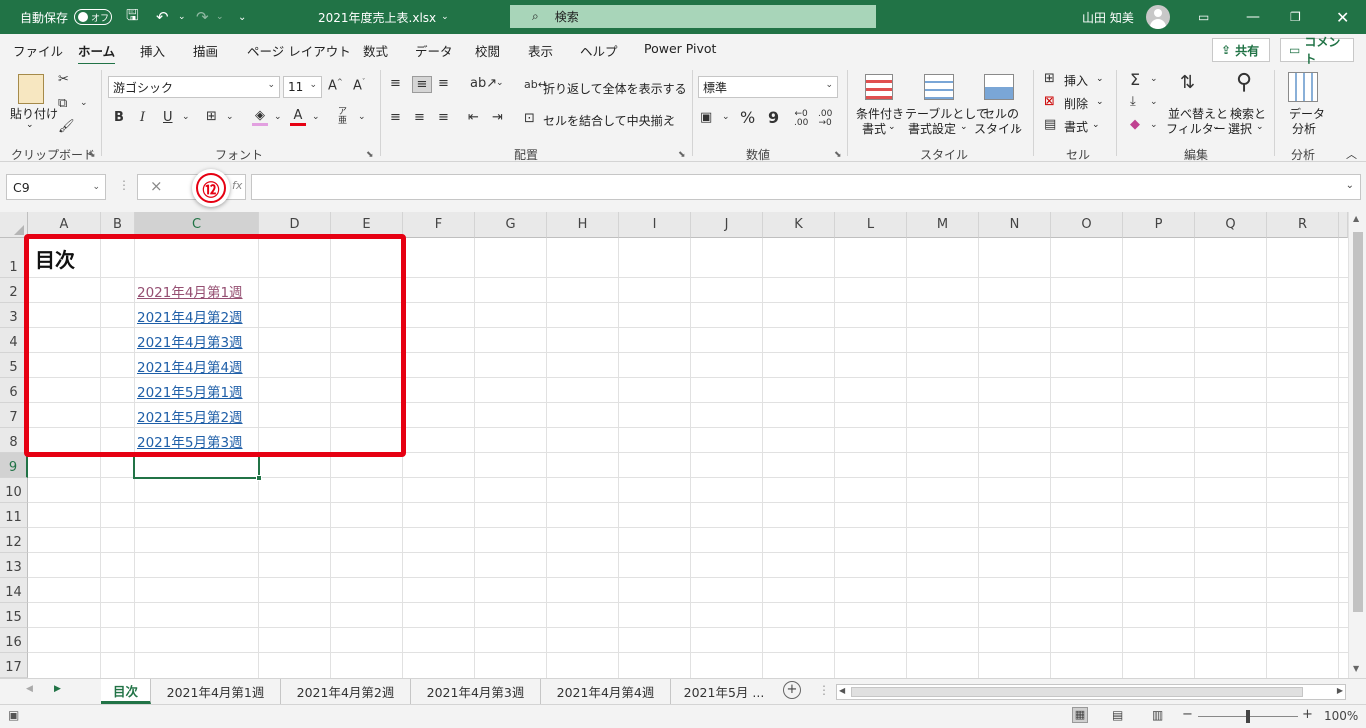 The image size is (1366, 728). What do you see at coordinates (606, 691) in the screenshot?
I see `sheet-tab-apr-week4: 2021年4月第4週` at bounding box center [606, 691].